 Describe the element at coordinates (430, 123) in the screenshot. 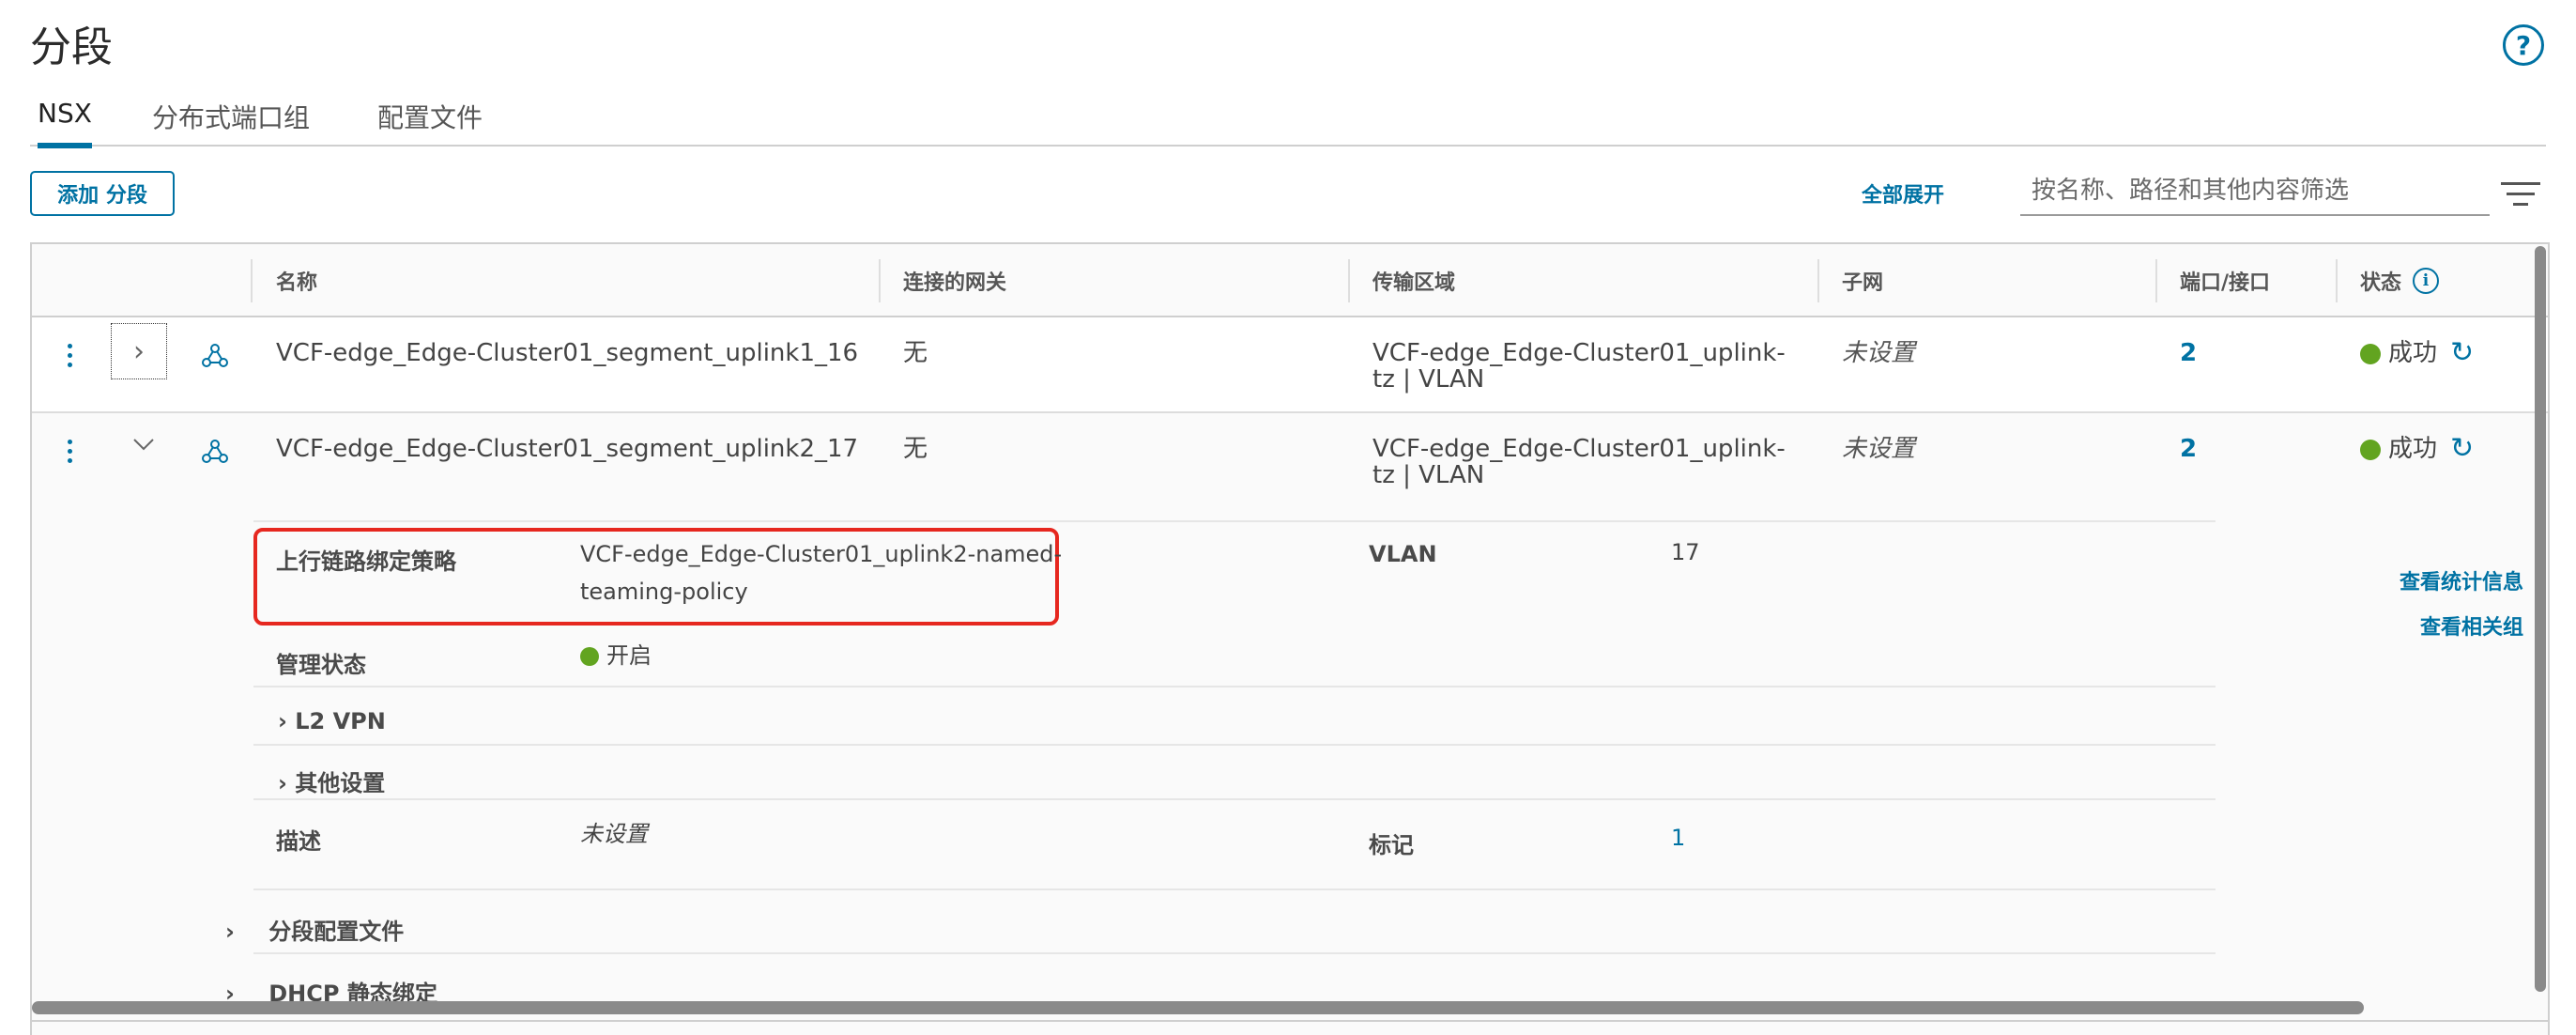

I see `tab-profiles: 配置文件` at that location.